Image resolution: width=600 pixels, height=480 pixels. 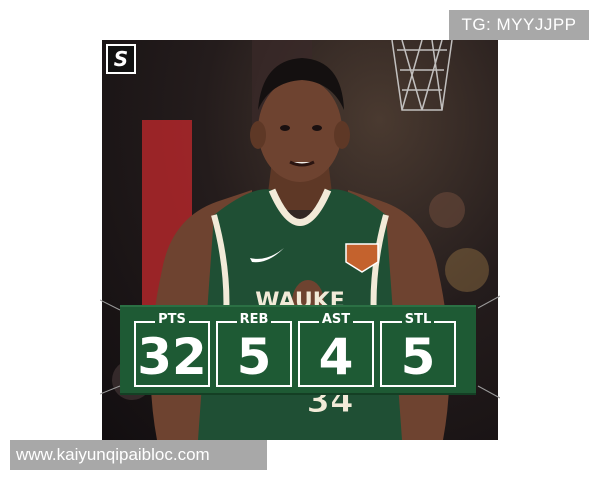 I want to click on brand-logo-icon: S, so click(x=121, y=59).